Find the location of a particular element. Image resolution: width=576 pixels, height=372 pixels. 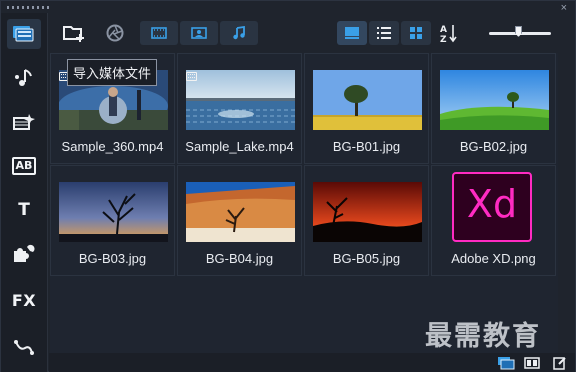

view-grid-button is located at coordinates (416, 33).